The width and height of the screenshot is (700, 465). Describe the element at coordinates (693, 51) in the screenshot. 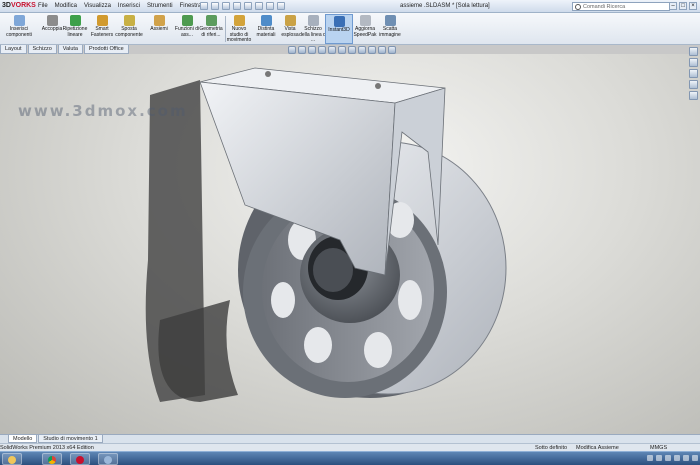

I see `resources-home-icon` at that location.